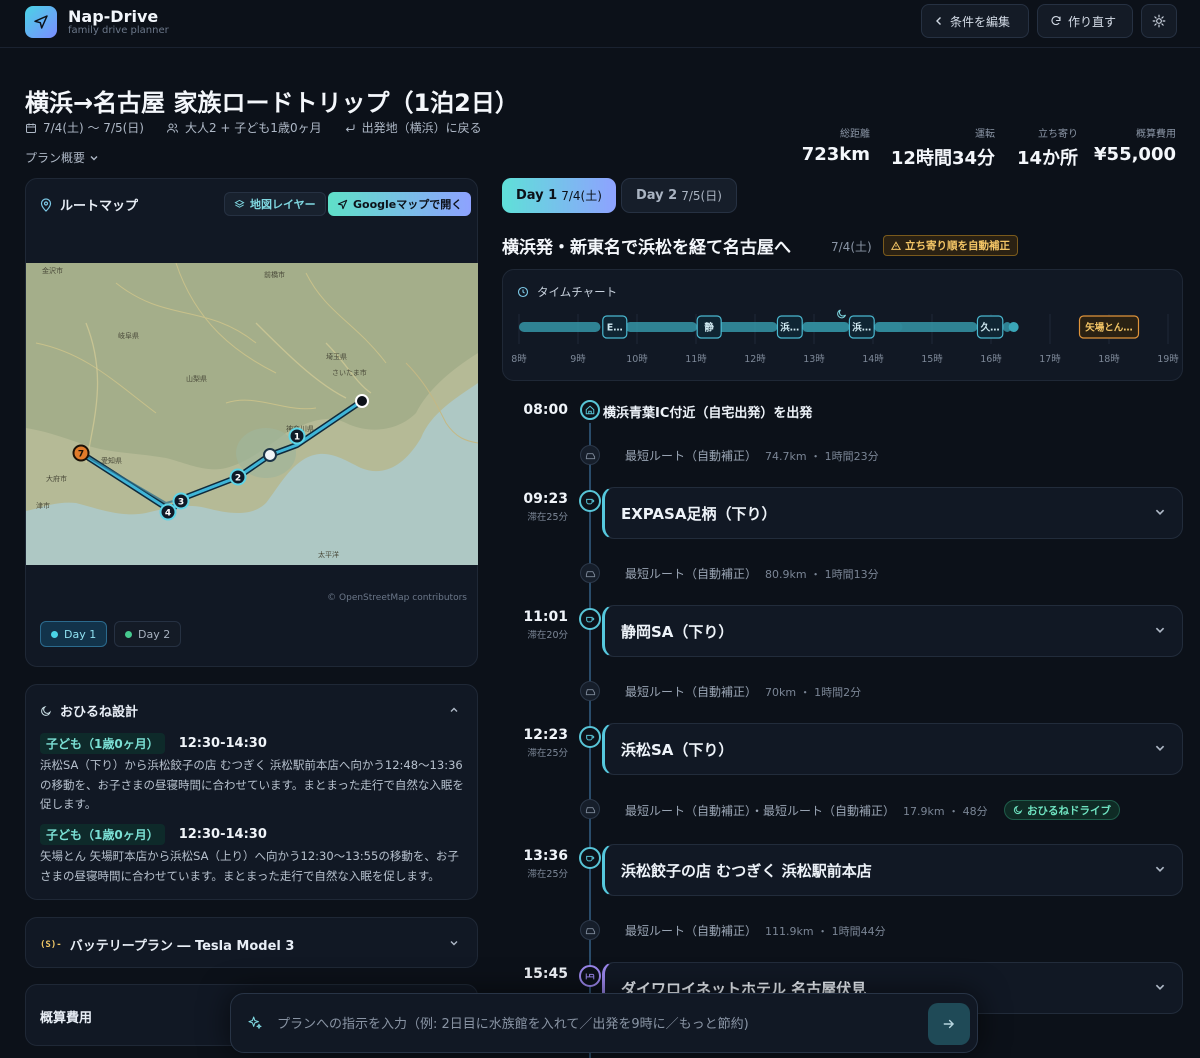 The width and height of the screenshot is (1200, 1058). I want to click on map-day1-tab: Day 1, so click(74, 634).